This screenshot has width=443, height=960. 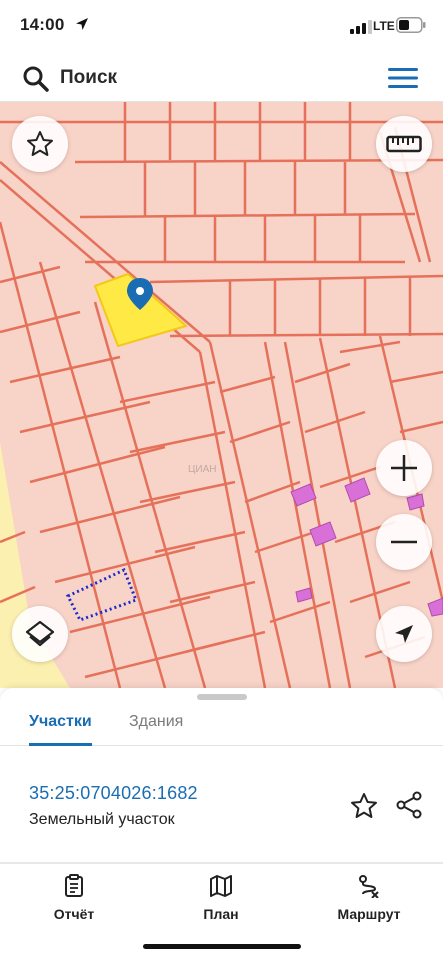 I want to click on route-icon, so click(x=369, y=886).